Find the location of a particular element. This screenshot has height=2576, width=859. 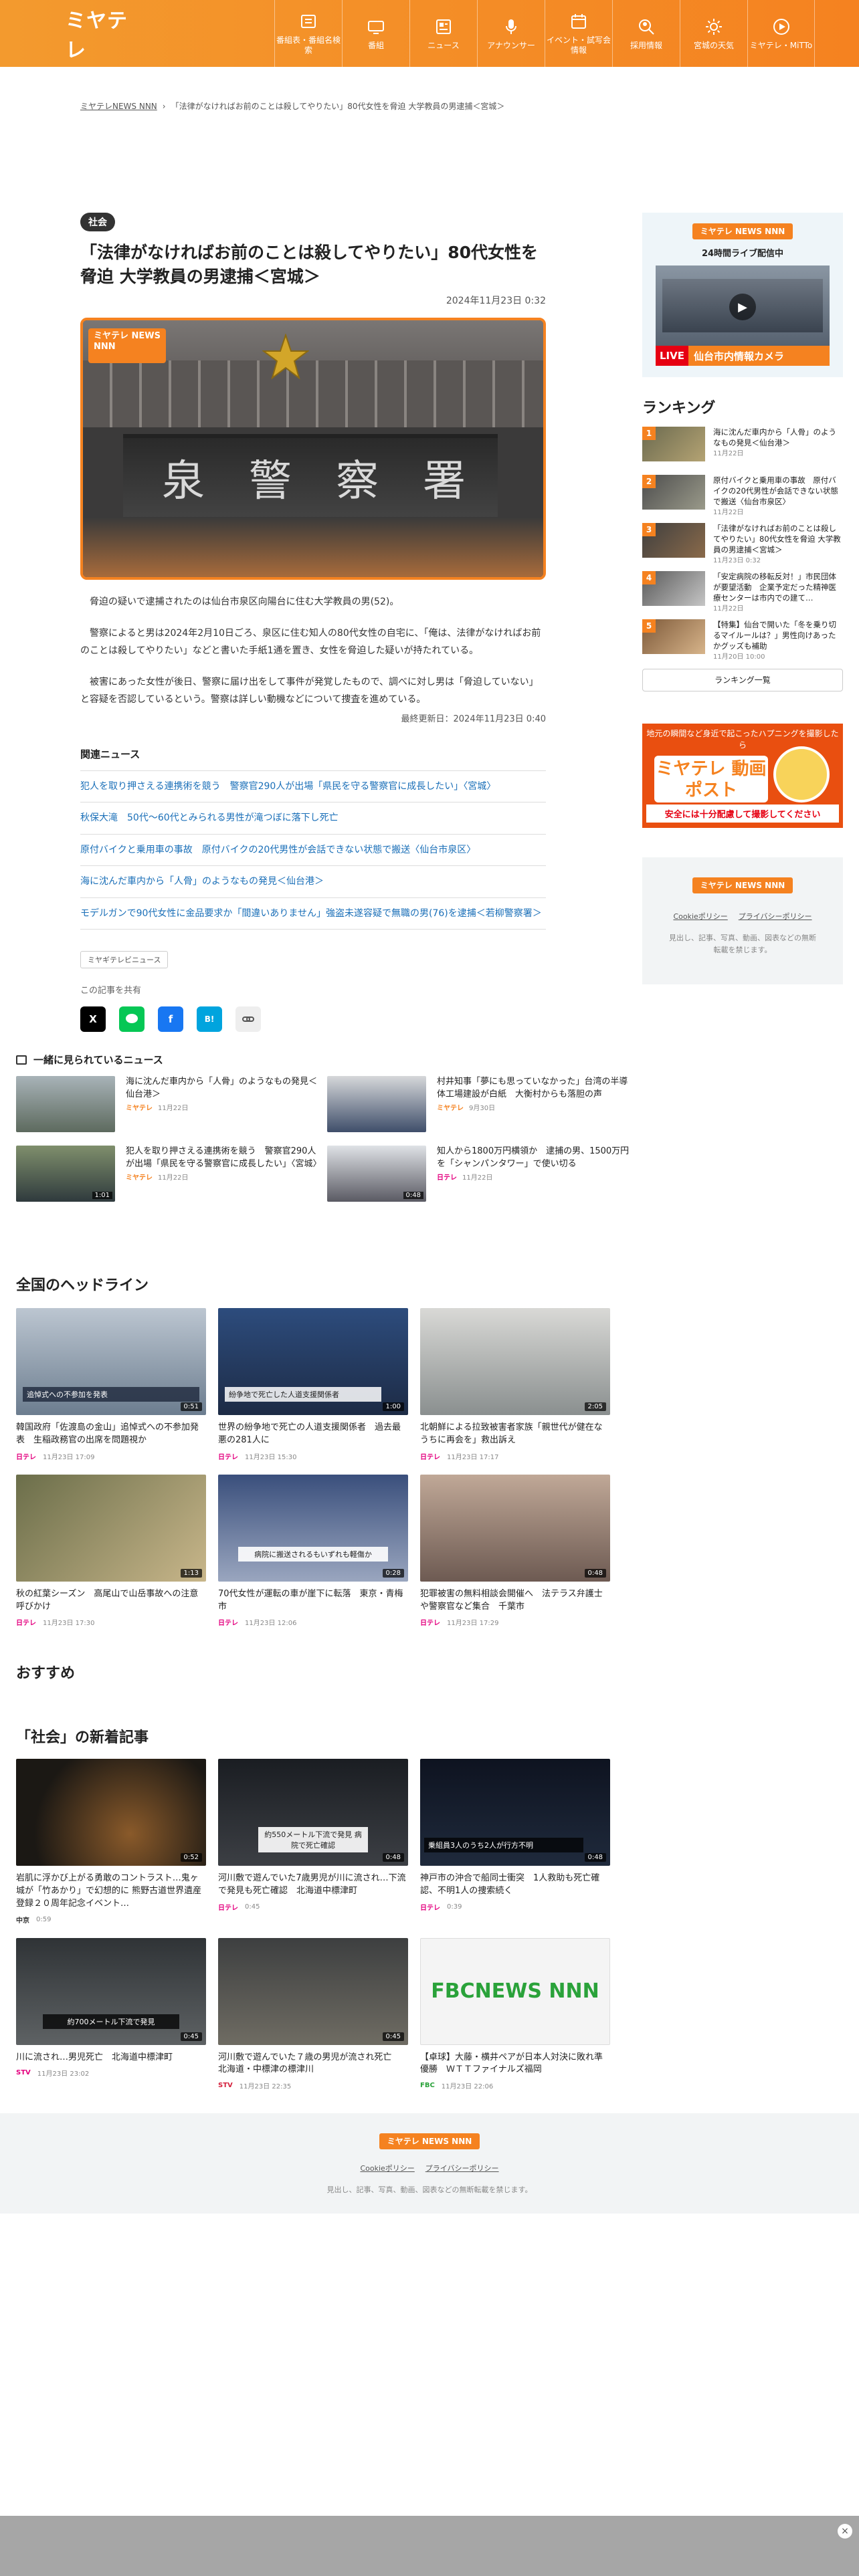

nav-news: ニュース is located at coordinates (443, 34).